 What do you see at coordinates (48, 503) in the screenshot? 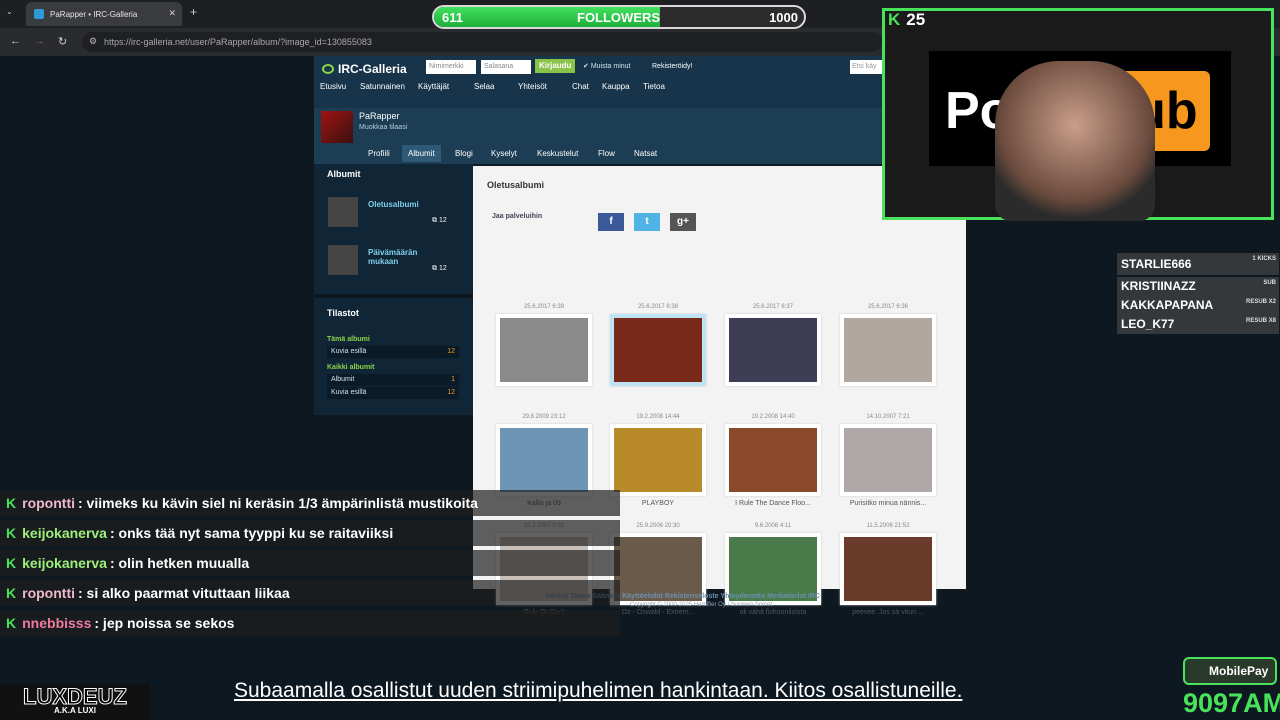
I see `chat-username: ropontti` at bounding box center [48, 503].